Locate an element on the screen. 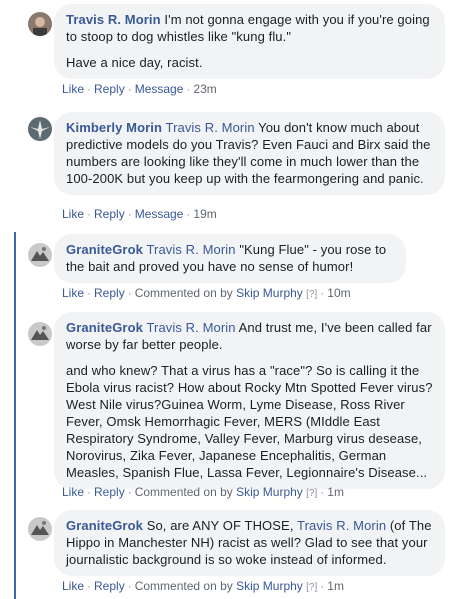  timestamp: 23m is located at coordinates (204, 89).